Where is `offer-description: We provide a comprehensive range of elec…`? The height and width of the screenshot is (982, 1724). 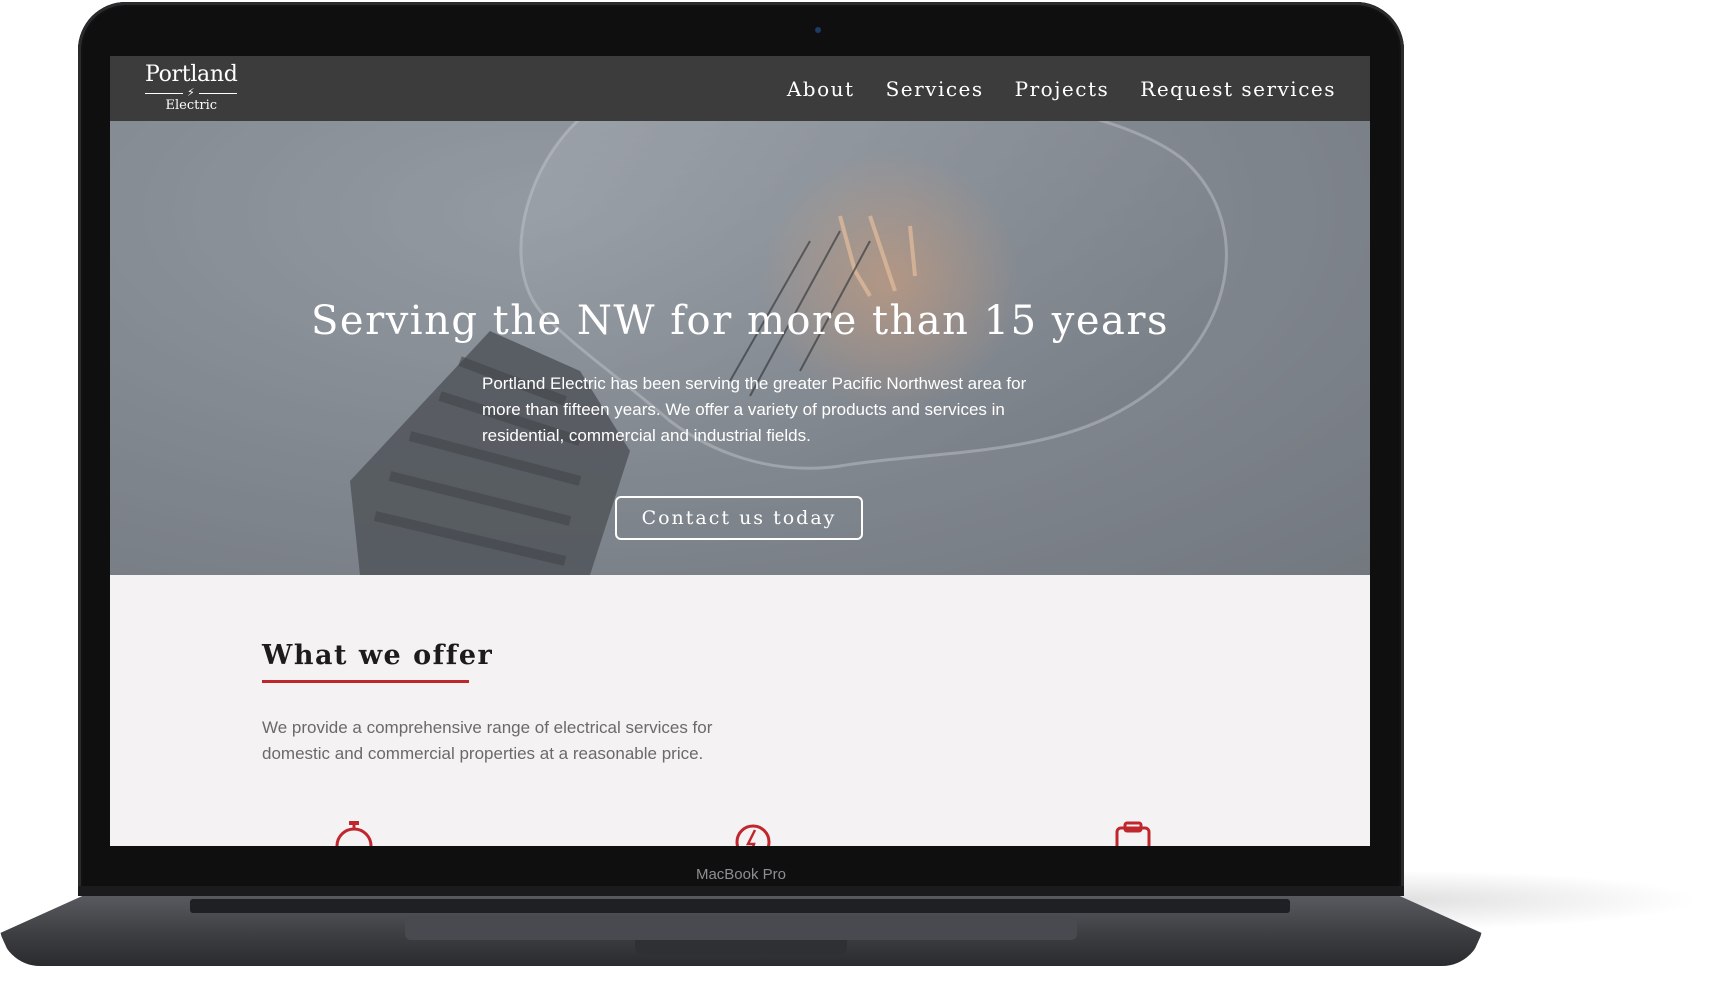
offer-description: We provide a comprehensive range of elec… is located at coordinates (487, 740).